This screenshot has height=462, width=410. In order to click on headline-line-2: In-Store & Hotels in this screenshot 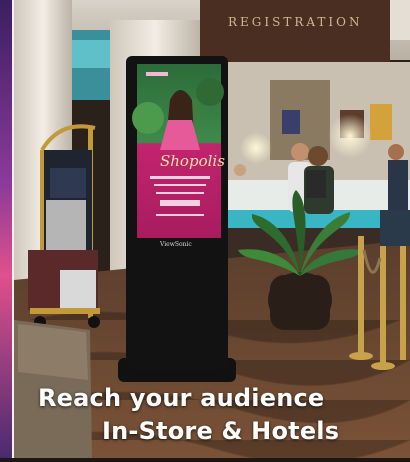, I will do `click(221, 431)`.